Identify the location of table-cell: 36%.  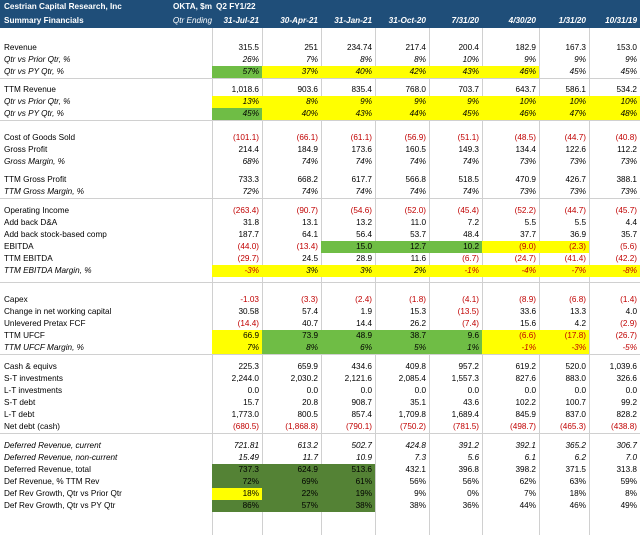
(455, 506).